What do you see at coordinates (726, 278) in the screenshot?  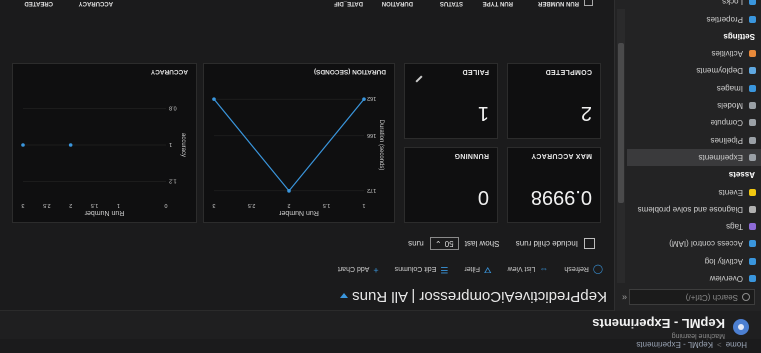 I see `sidebar-item-label: Overview` at bounding box center [726, 278].